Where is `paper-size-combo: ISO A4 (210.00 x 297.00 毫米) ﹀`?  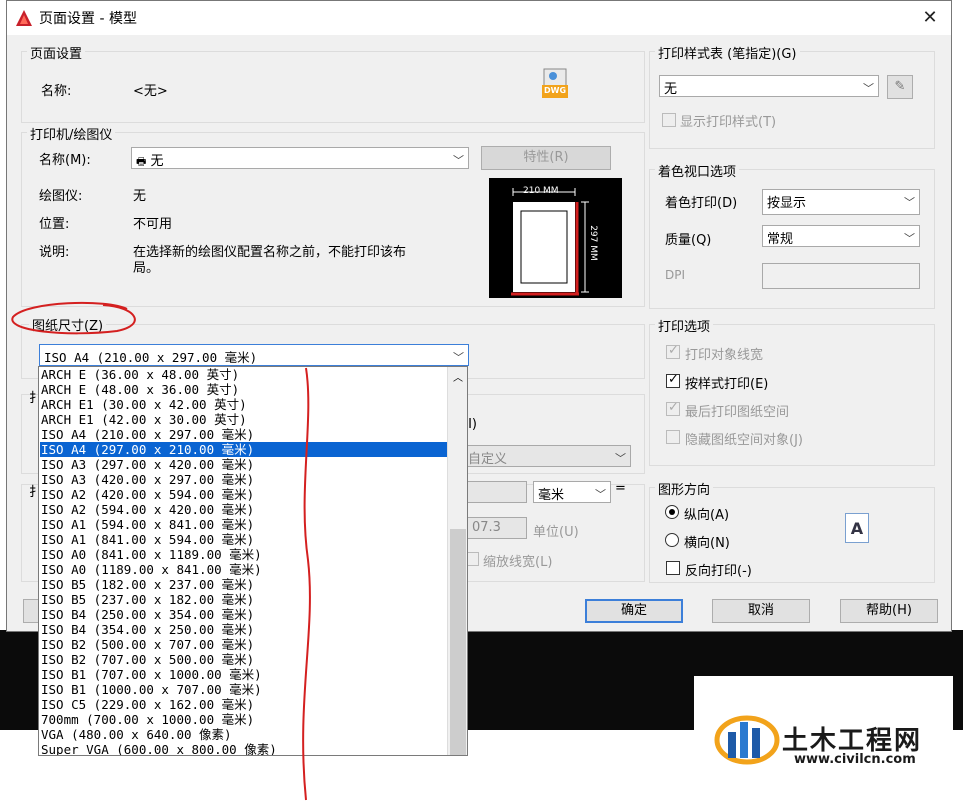
paper-size-combo: ISO A4 (210.00 x 297.00 毫米) ﹀ is located at coordinates (254, 355).